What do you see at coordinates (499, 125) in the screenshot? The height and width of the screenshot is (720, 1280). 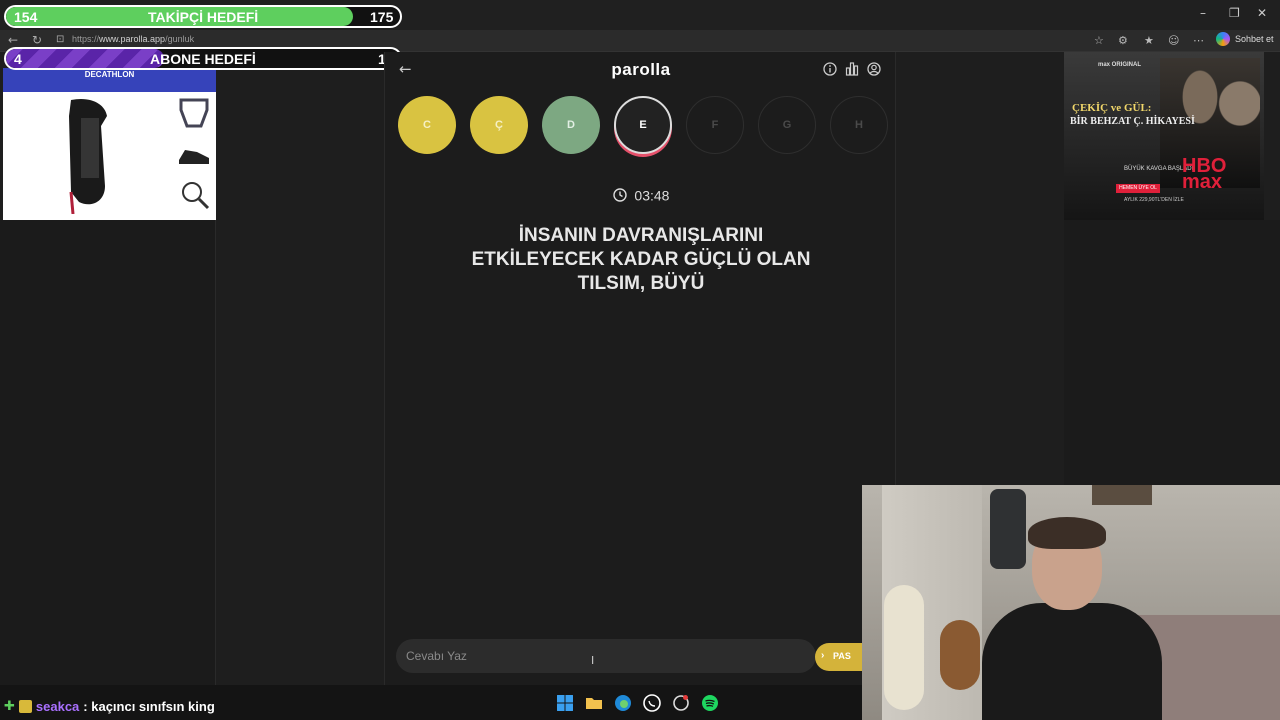 I see `letter-c-cedilla: Ç` at bounding box center [499, 125].